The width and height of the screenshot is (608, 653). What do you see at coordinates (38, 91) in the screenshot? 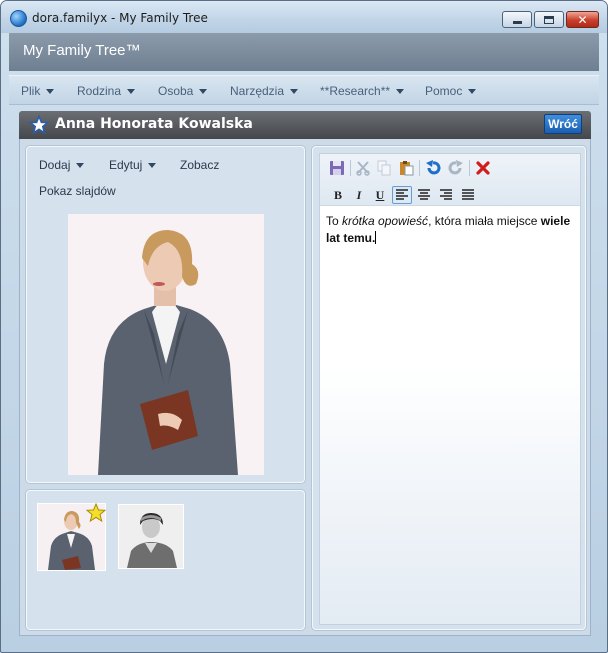
I see `menu-plik: Plik` at bounding box center [38, 91].